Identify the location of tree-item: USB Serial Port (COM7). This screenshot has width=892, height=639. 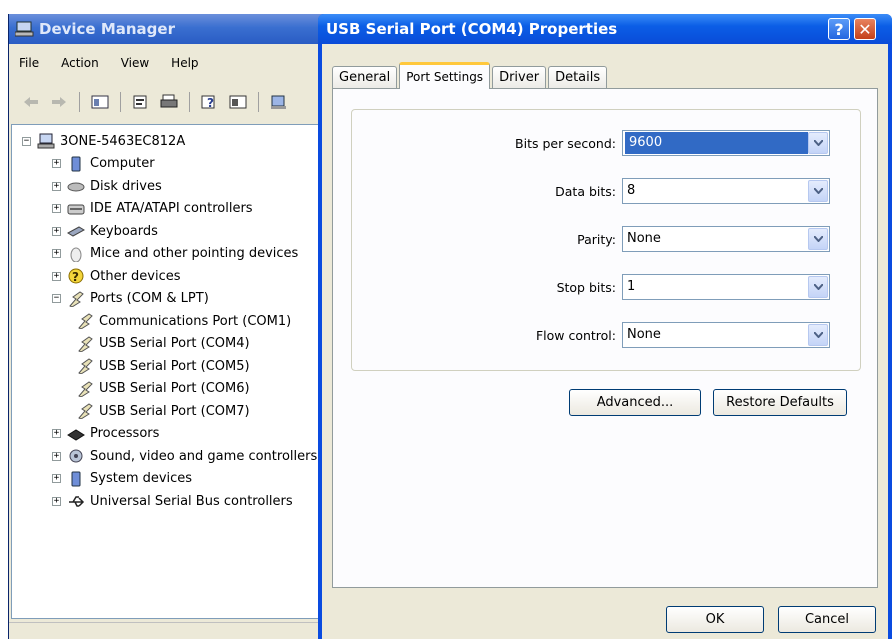
(163, 411).